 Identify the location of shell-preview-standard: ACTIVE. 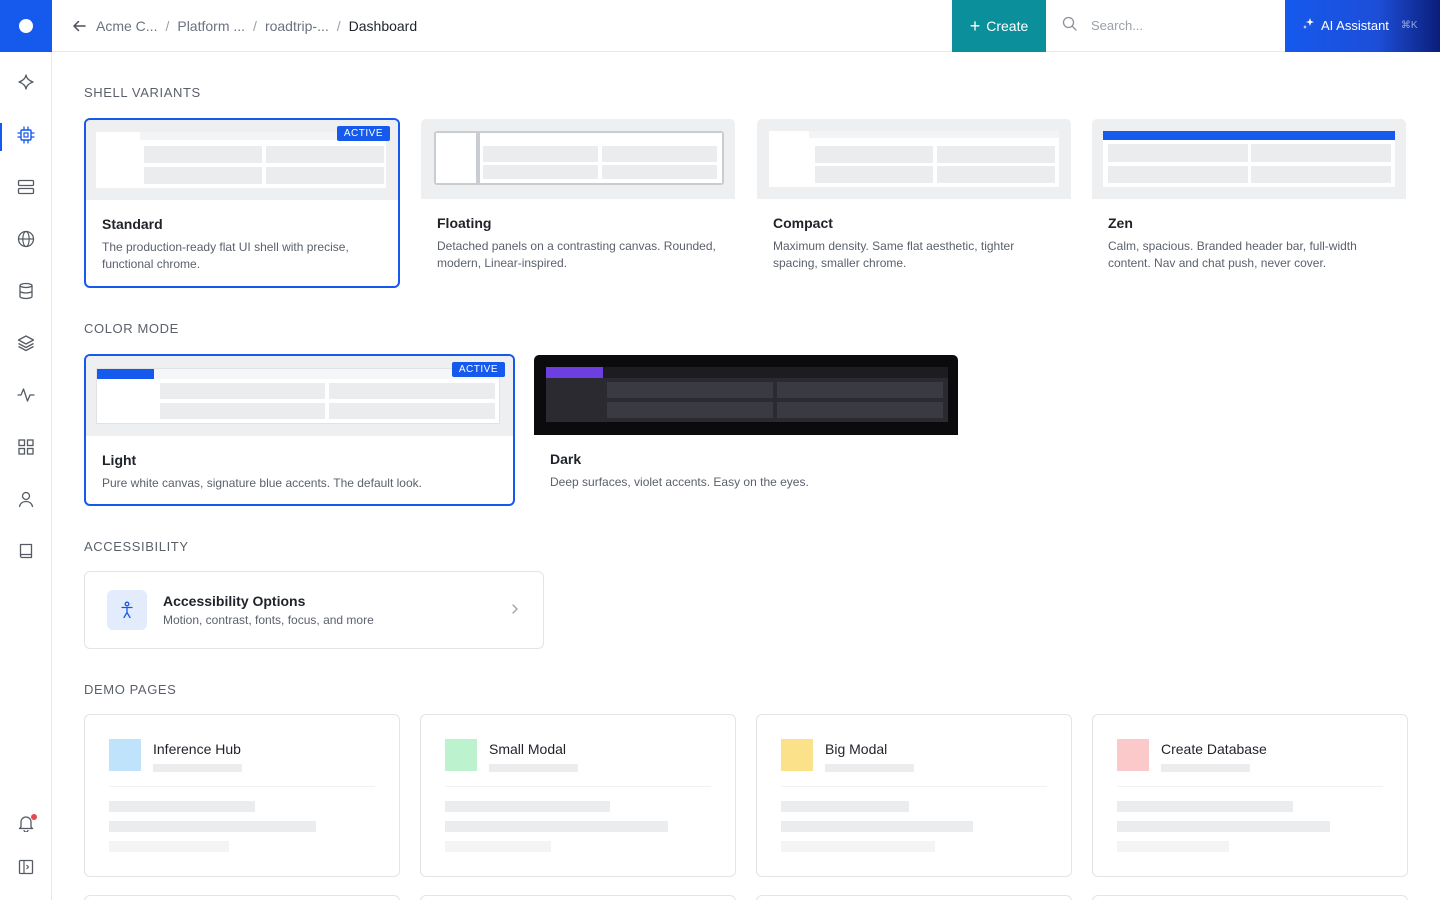
(242, 160).